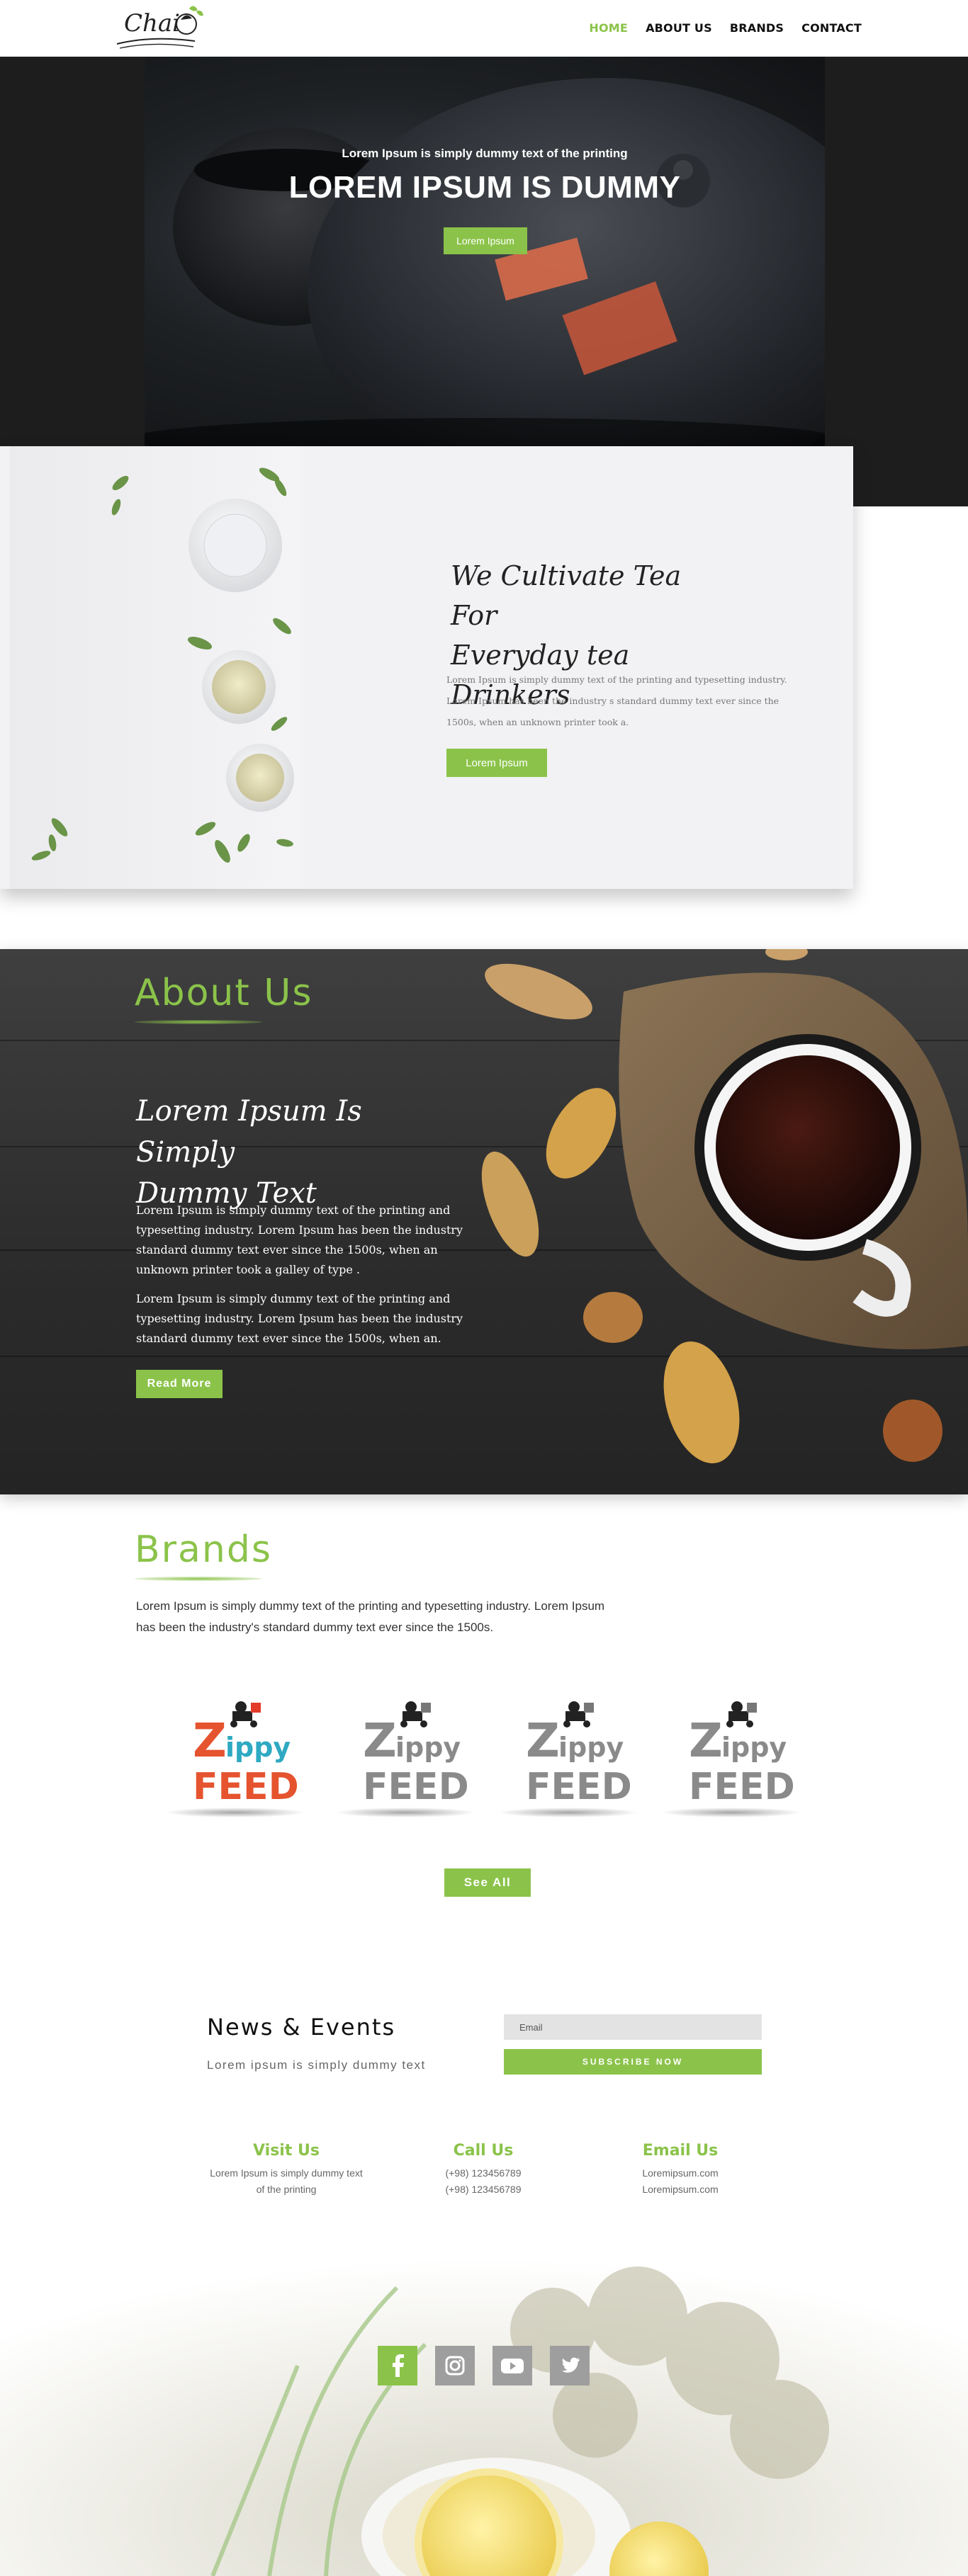  I want to click on cultivate-cta-button: Lorem Ipsum, so click(497, 763).